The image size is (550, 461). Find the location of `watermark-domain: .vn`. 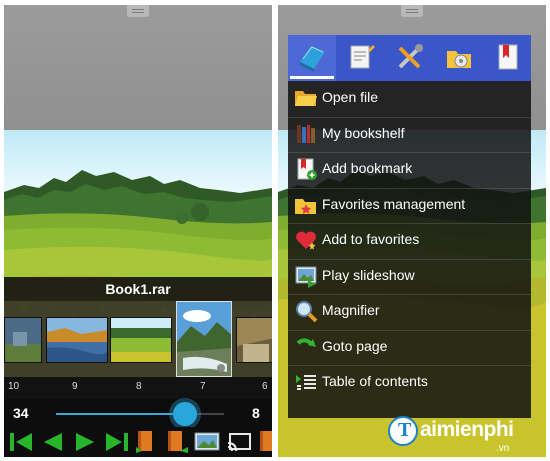

watermark-domain: .vn is located at coordinates (503, 448).